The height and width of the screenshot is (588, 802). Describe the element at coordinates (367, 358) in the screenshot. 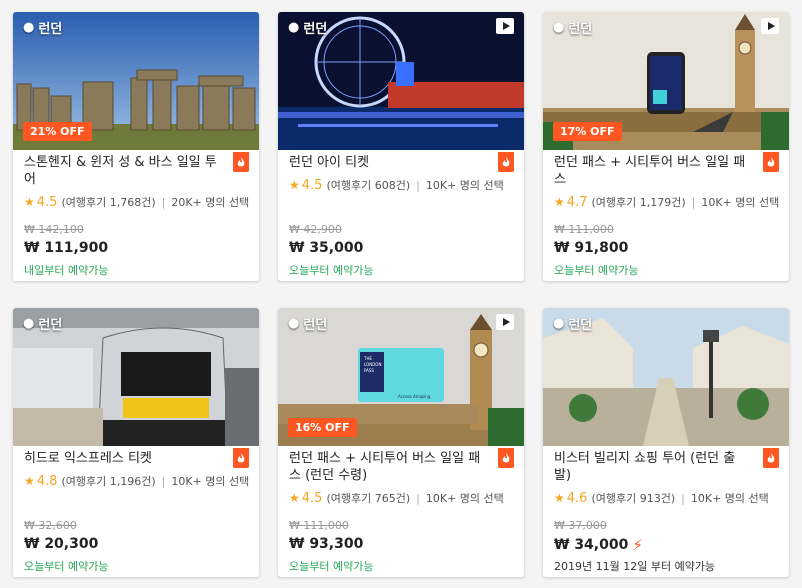

I see `pass-card-the: THE` at that location.